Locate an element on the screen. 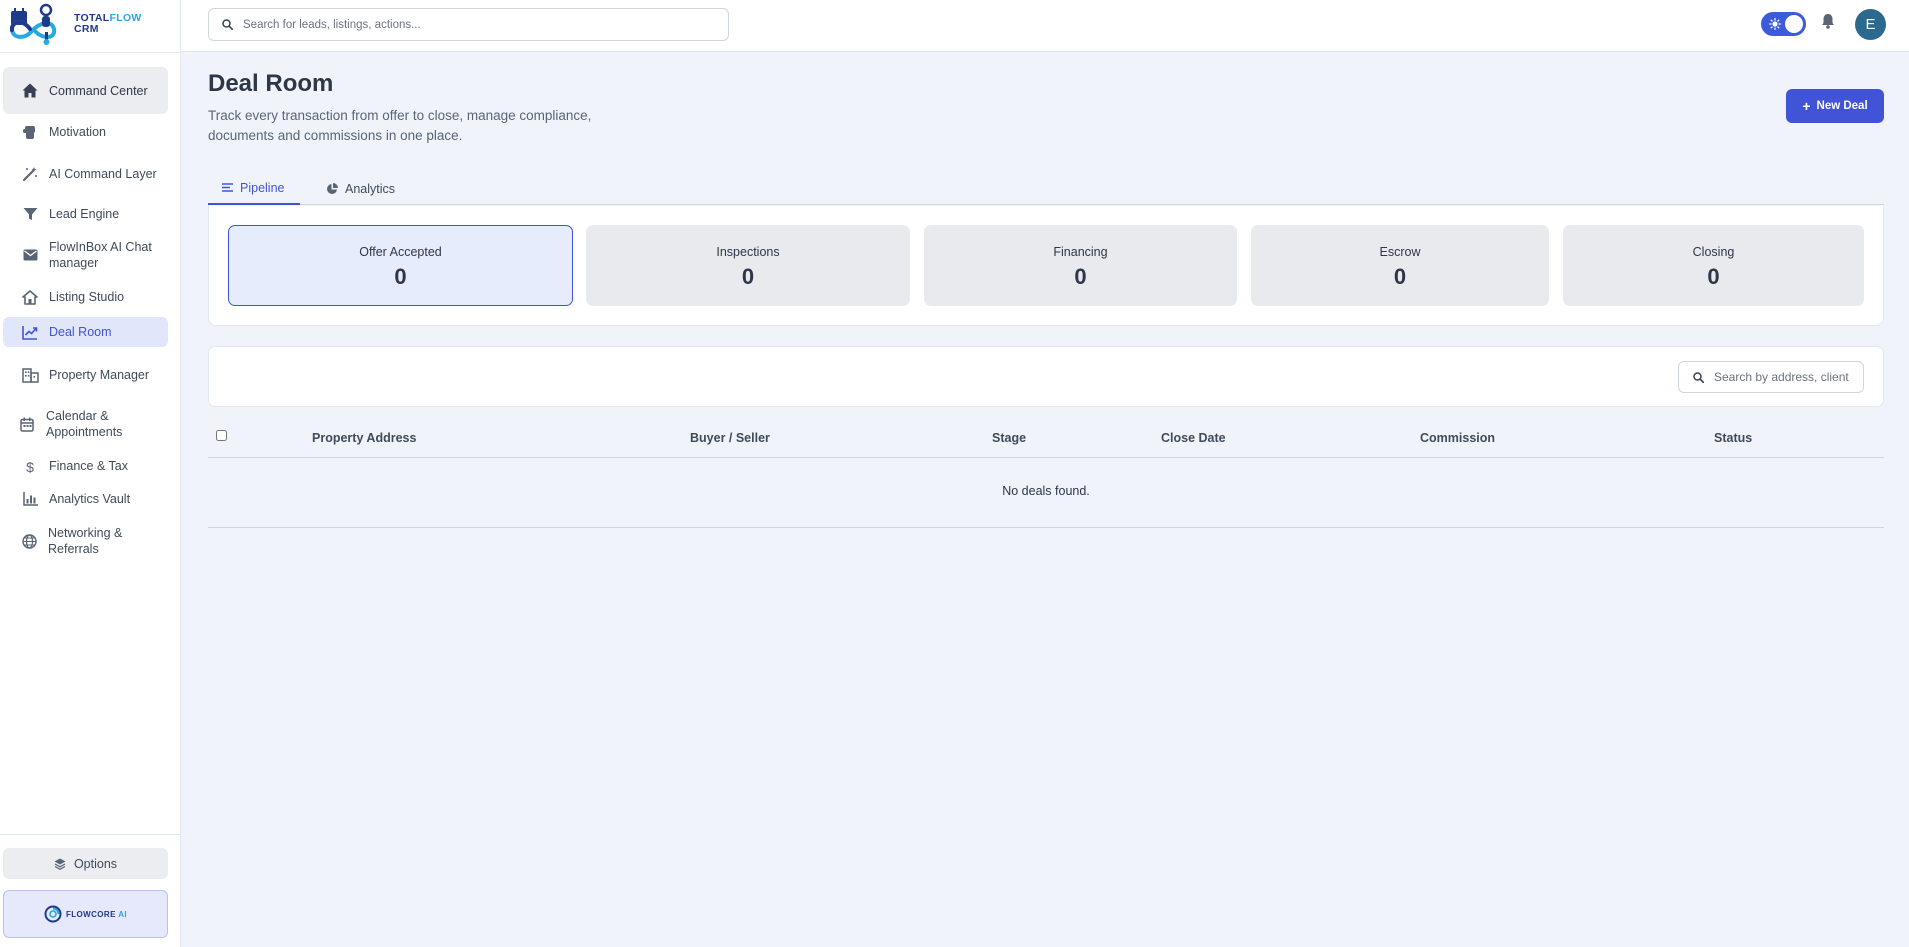 The height and width of the screenshot is (947, 1909). avatar: E is located at coordinates (1870, 24).